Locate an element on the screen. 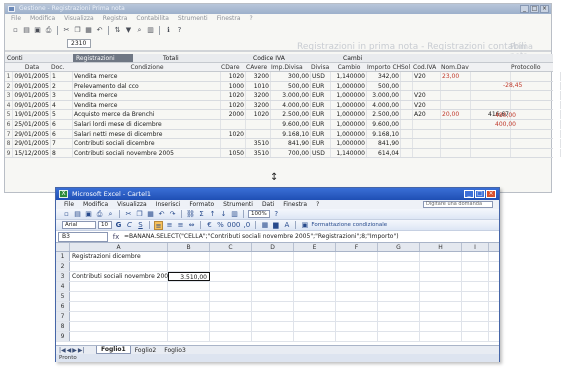 The height and width of the screenshot is (368, 563). col-header-a: A is located at coordinates (119, 247).